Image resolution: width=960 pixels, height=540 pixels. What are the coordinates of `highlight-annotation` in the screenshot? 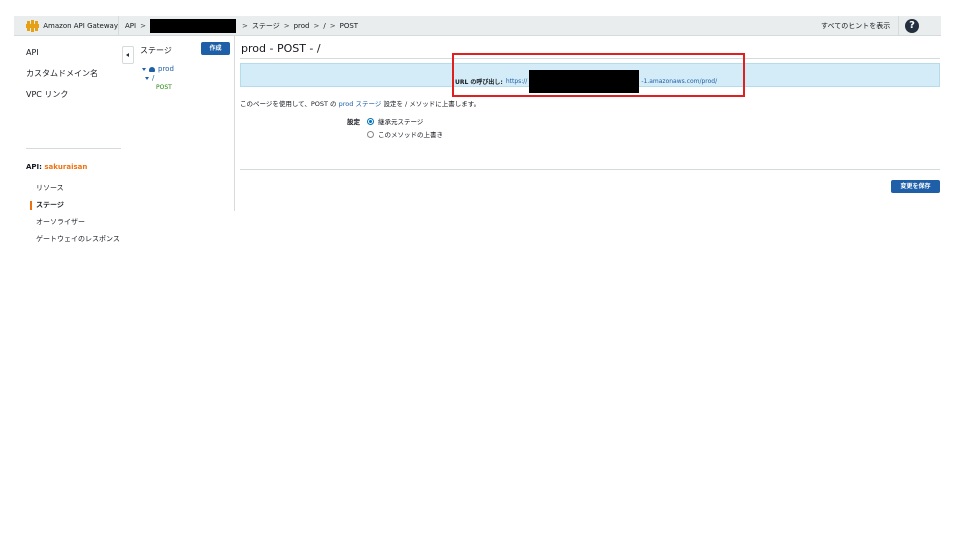 It's located at (598, 75).